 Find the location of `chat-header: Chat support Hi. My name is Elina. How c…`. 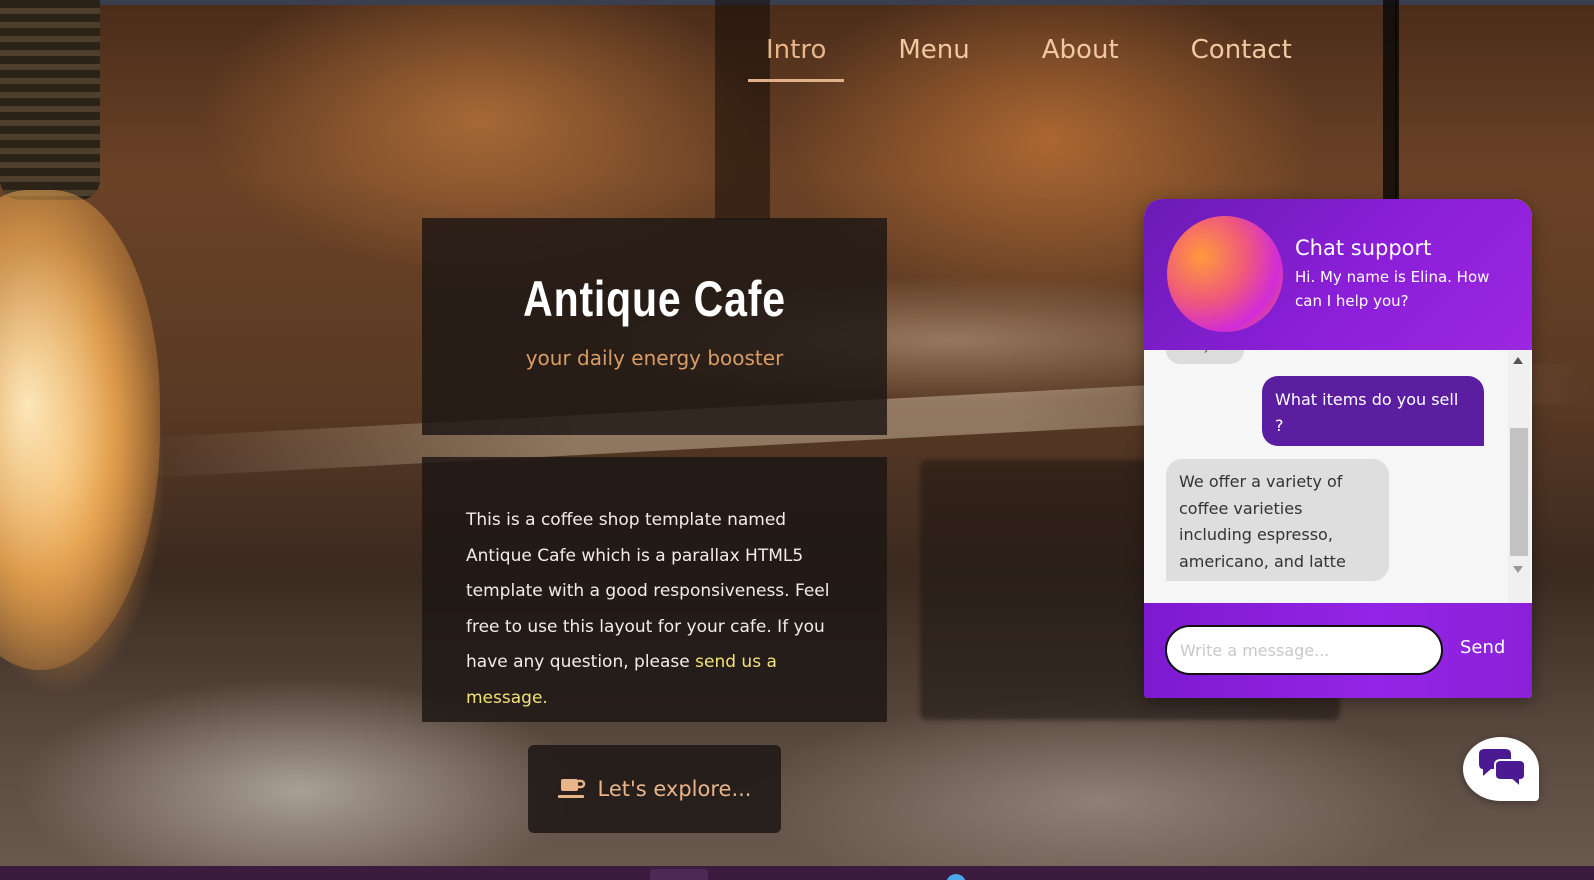

chat-header: Chat support Hi. My name is Elina. How c… is located at coordinates (1338, 274).